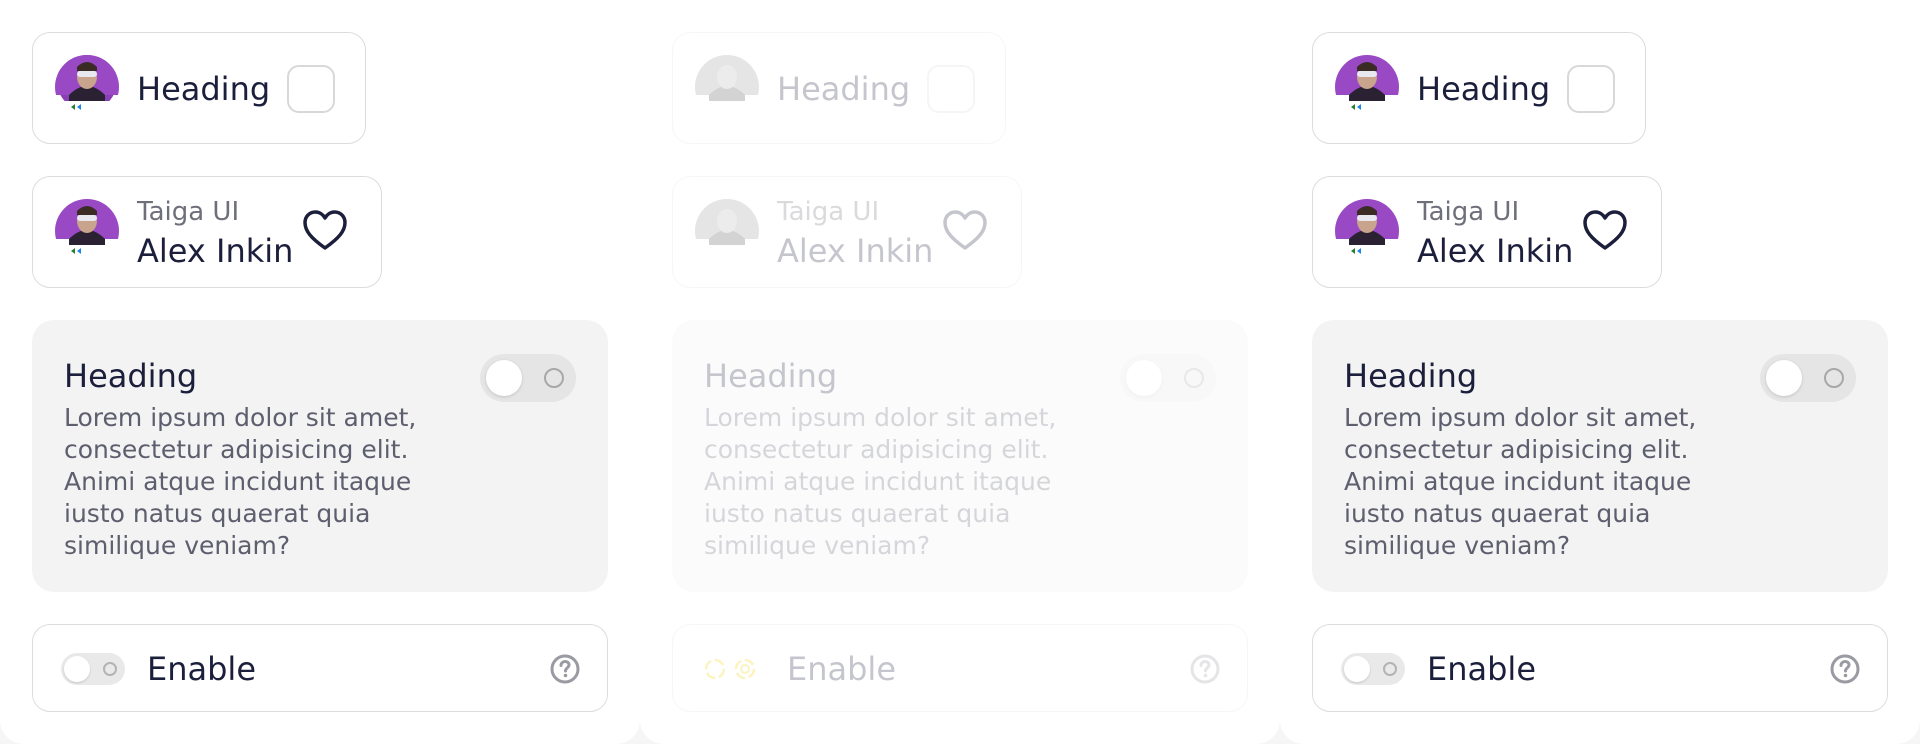 The image size is (1920, 744). I want to click on loader-icon, so click(730, 669).